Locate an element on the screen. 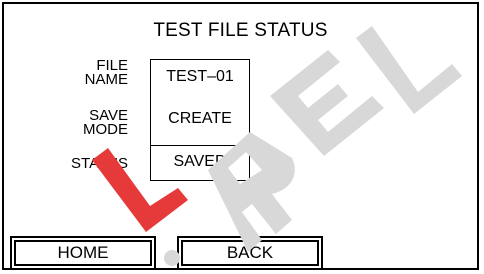 This screenshot has width=484, height=274. file-name-label: FILE NAME is located at coordinates (106, 73).